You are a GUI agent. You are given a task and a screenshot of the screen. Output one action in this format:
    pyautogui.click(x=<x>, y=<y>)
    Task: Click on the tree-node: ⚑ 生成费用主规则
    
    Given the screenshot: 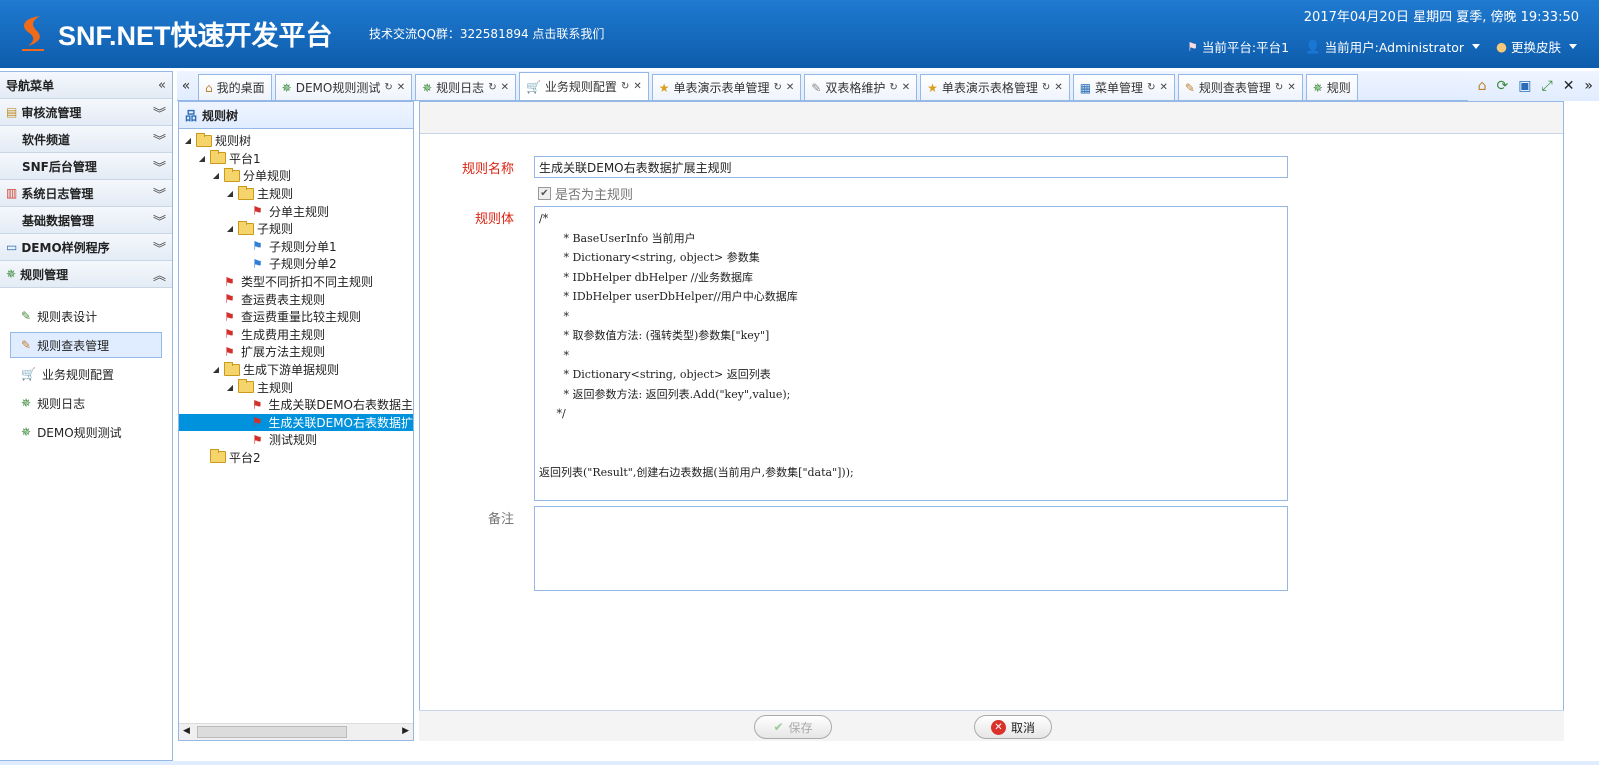 What is the action you would take?
    pyautogui.click(x=296, y=335)
    